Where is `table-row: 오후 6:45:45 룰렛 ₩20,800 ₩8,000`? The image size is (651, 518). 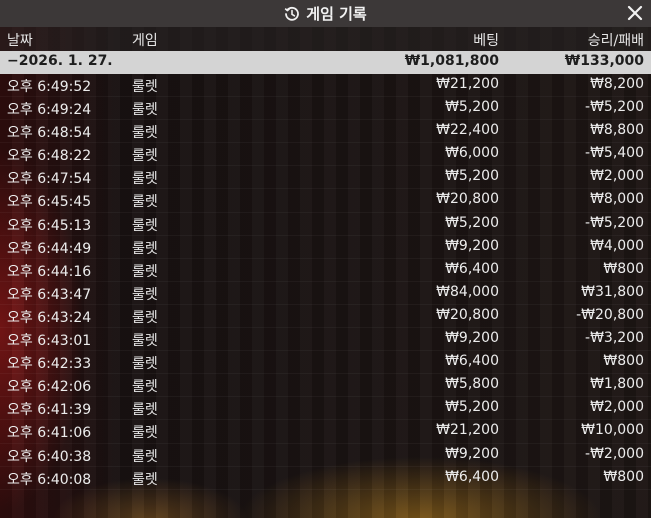
table-row: 오후 6:45:45 룰렛 ₩20,800 ₩8,000 is located at coordinates (325, 201).